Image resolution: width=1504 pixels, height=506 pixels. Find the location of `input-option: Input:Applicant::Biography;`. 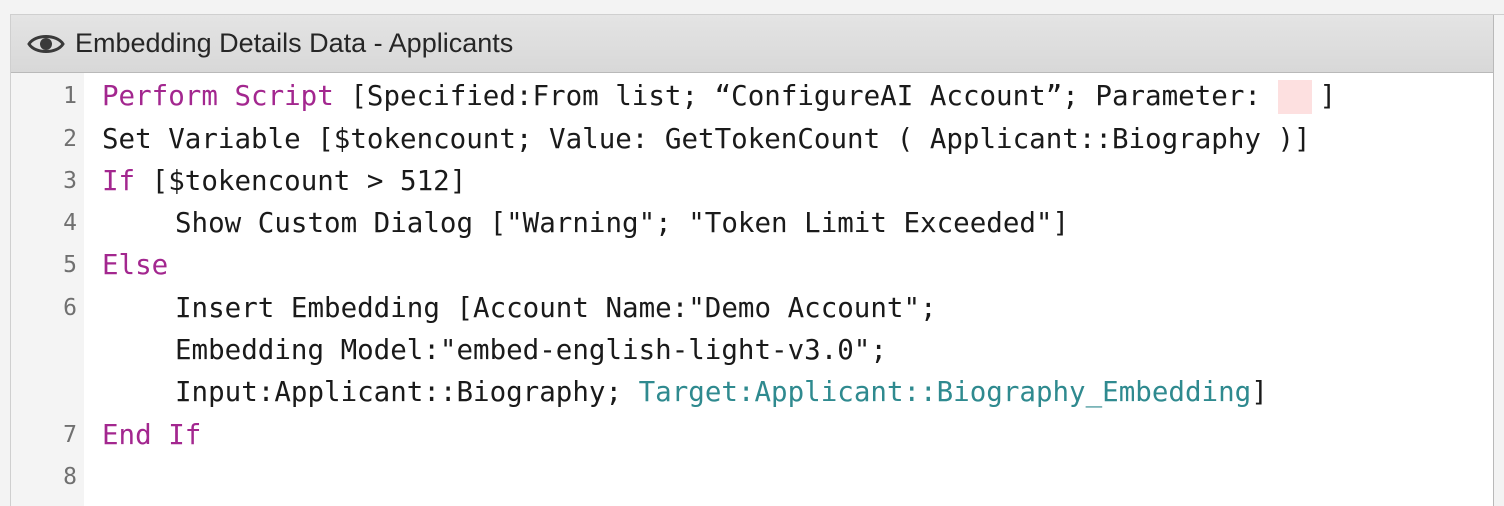

input-option: Input:Applicant::Biography; is located at coordinates (407, 392).